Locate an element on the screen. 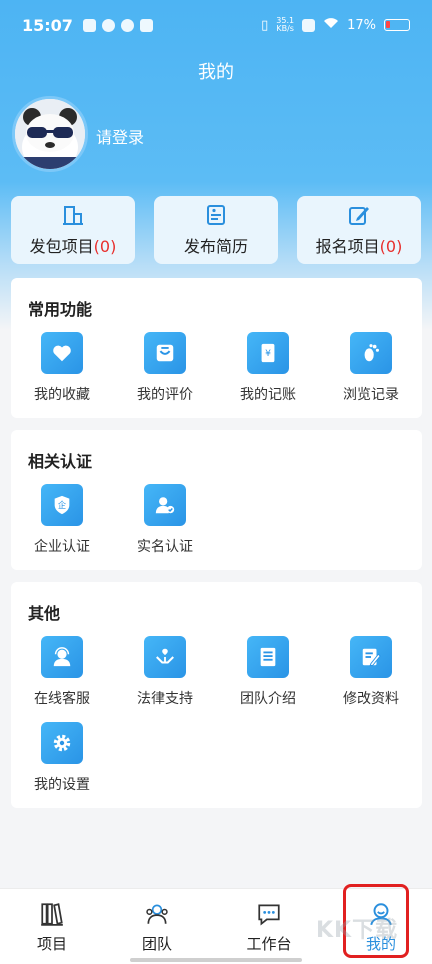 The image size is (432, 964). grid-label: 修改资料 is located at coordinates (371, 699).